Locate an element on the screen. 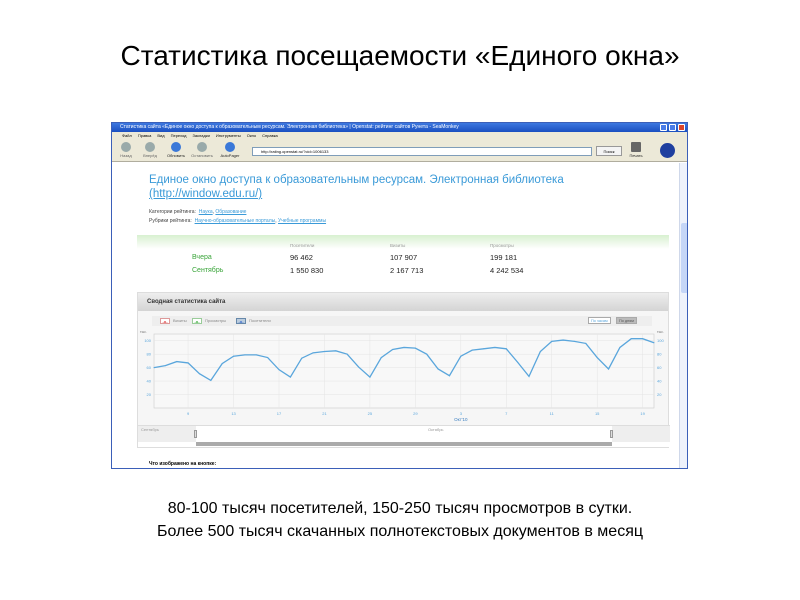 The height and width of the screenshot is (600, 800). scroller-label: Сентябрь is located at coordinates (150, 429).